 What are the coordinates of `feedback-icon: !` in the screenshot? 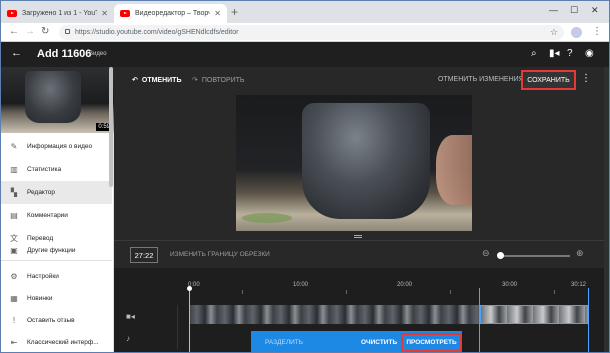 It's located at (14, 320).